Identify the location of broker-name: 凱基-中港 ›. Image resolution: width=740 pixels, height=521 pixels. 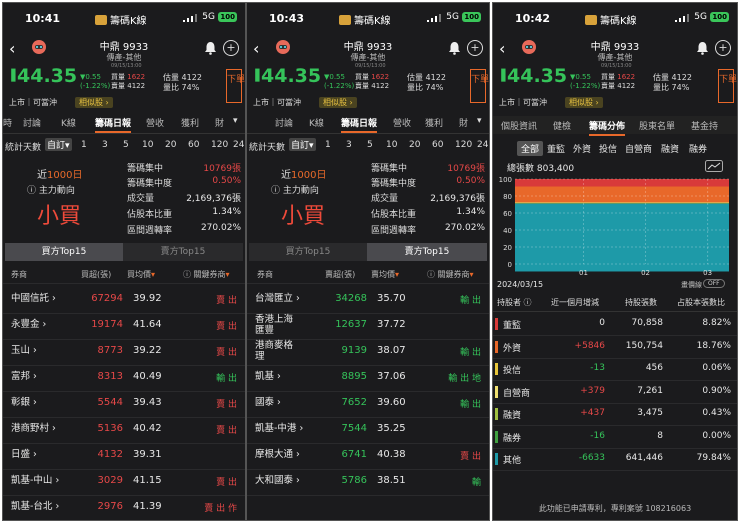
(279, 428).